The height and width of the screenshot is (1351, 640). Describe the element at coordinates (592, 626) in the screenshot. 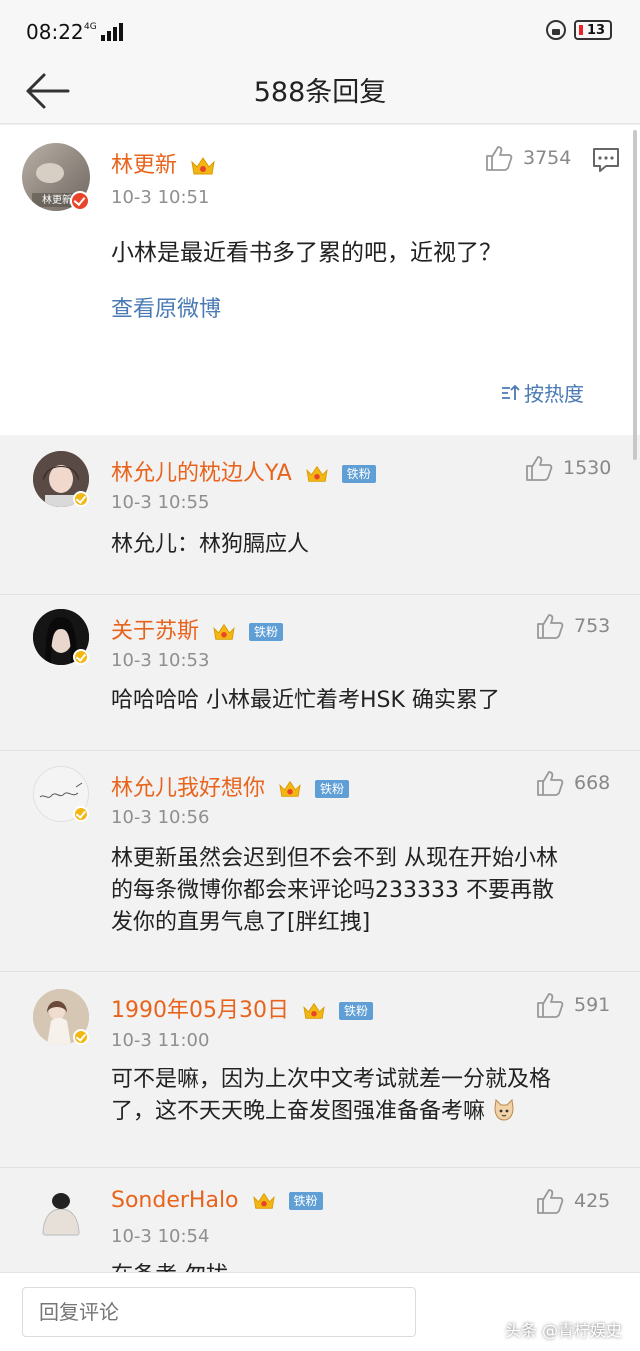

I see `like-count: 753` at that location.